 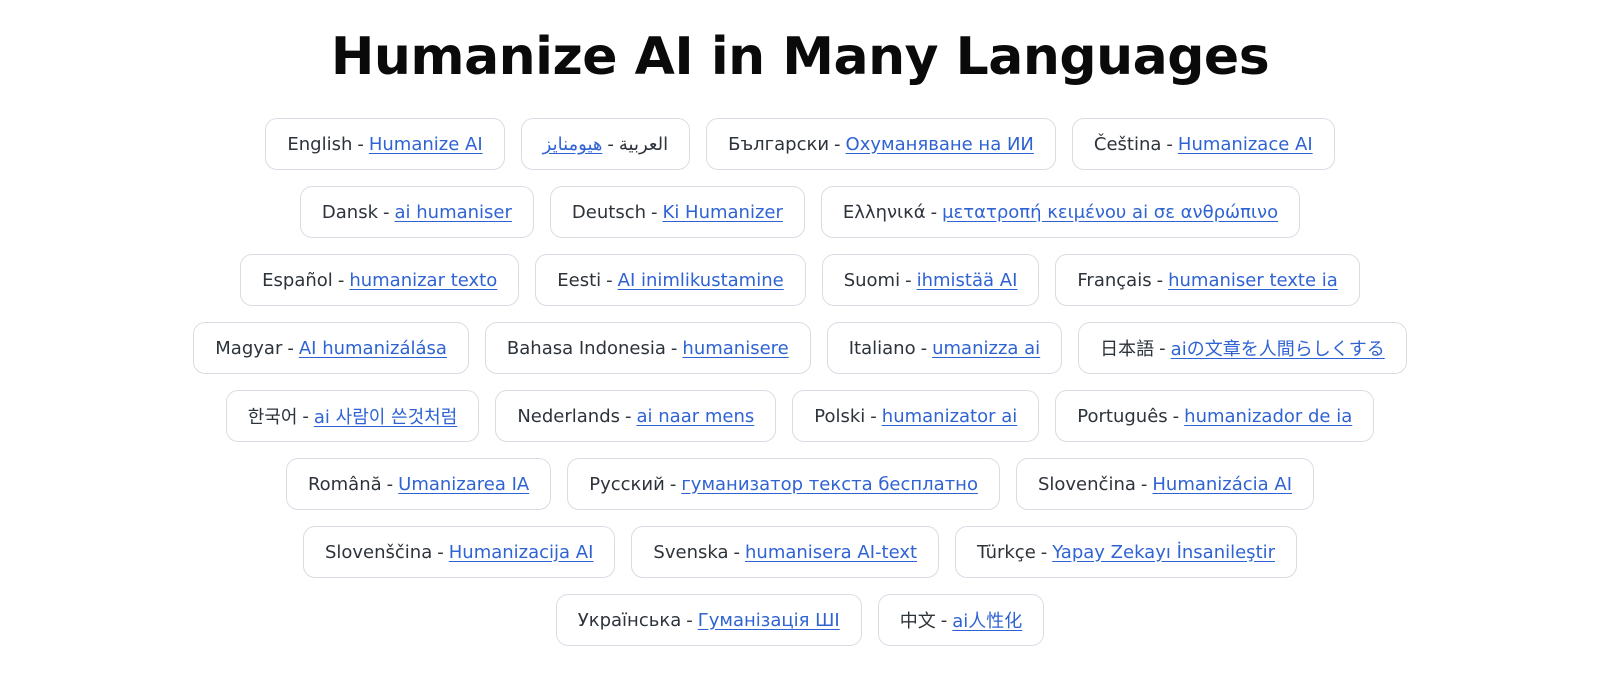 What do you see at coordinates (373, 348) in the screenshot?
I see `language-link-hu: AI humanizálása` at bounding box center [373, 348].